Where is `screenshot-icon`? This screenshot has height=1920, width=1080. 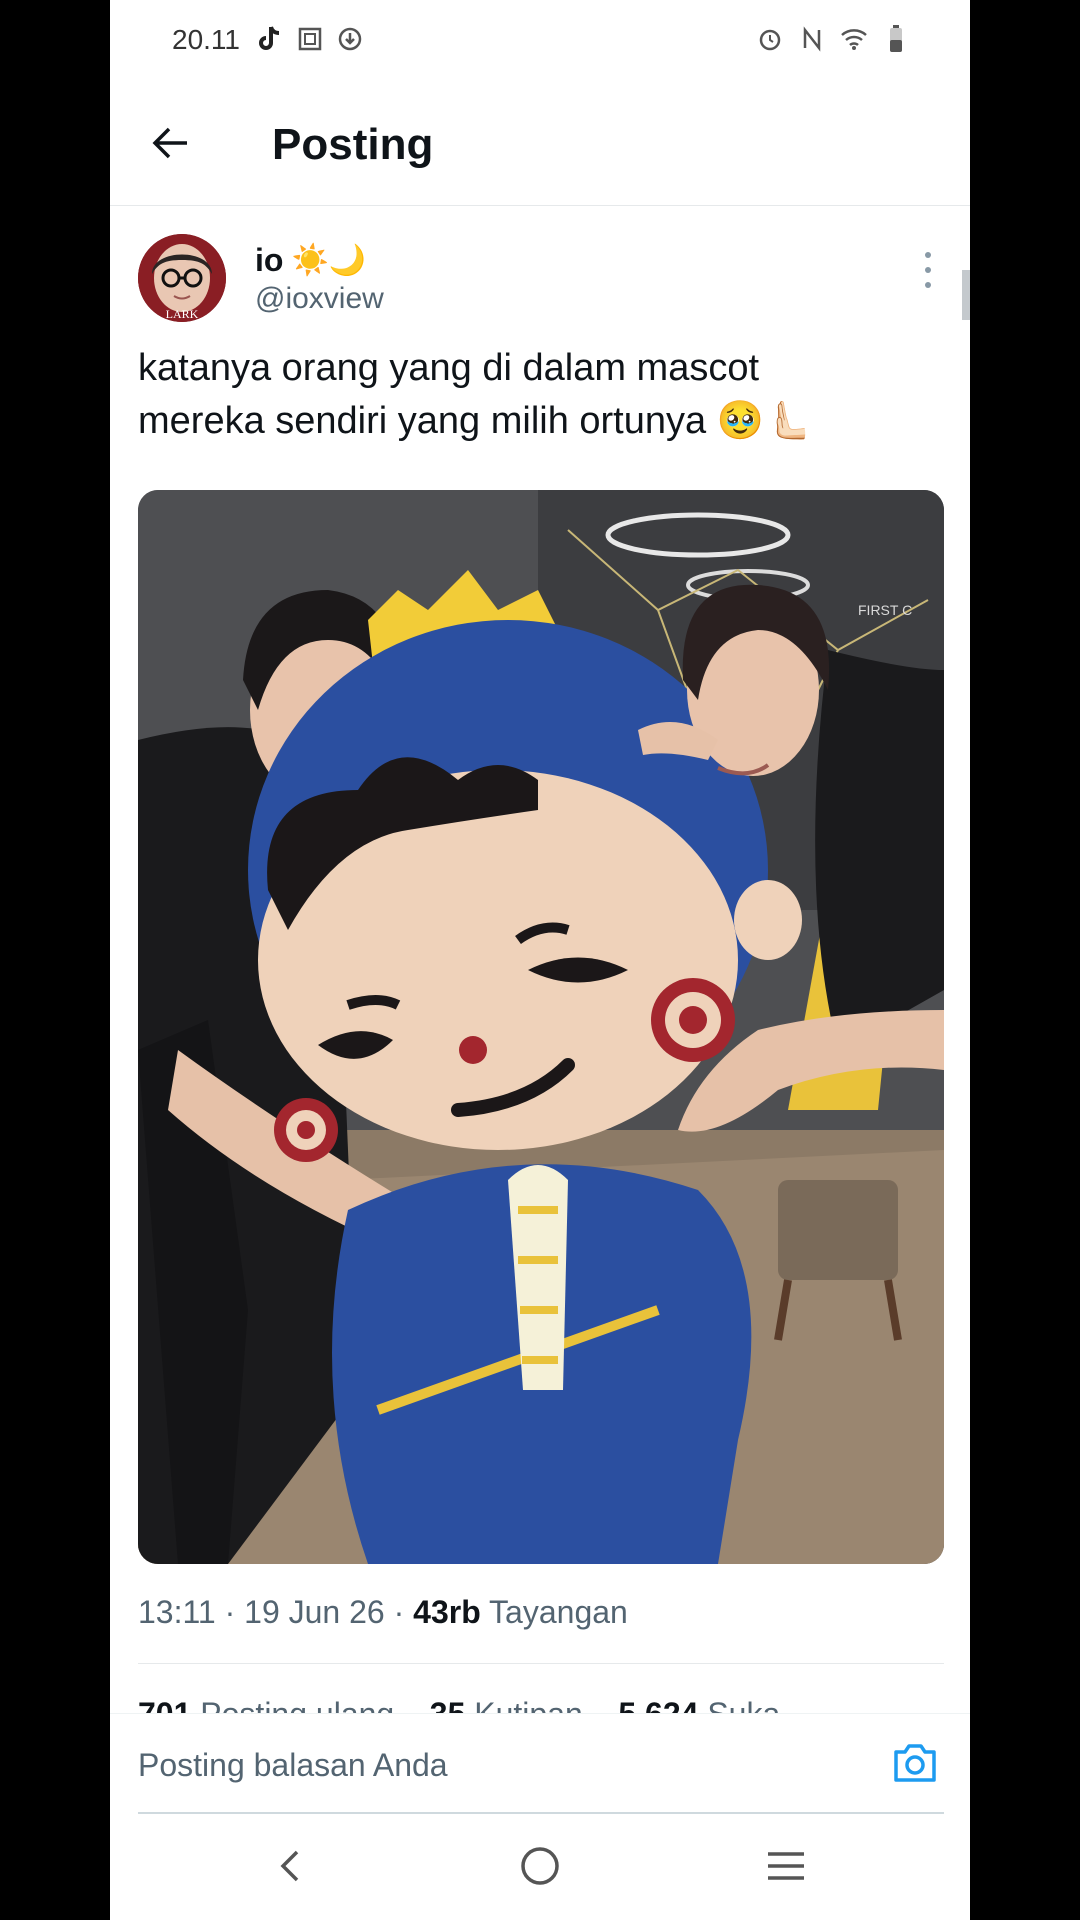 screenshot-icon is located at coordinates (310, 39).